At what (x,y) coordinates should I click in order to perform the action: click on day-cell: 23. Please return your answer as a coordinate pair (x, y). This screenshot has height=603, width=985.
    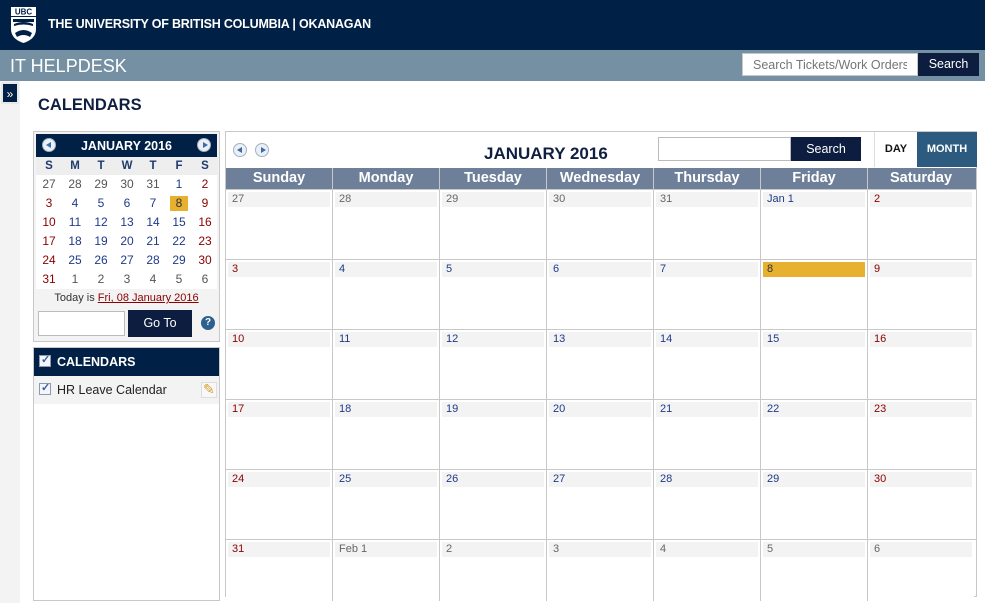
    Looking at the image, I should click on (921, 434).